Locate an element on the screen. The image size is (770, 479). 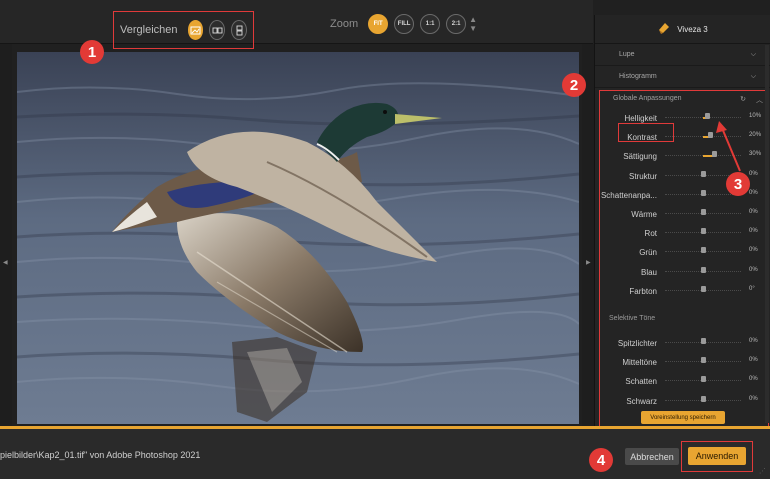
zoom-label: Zoom is located at coordinates (344, 24).